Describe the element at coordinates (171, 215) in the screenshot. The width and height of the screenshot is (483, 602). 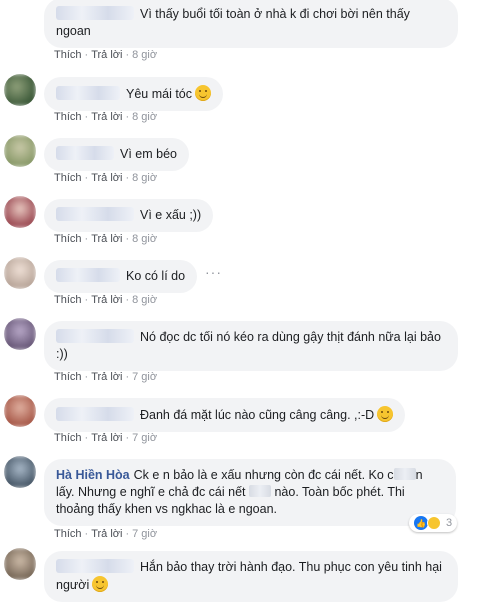
I see `comment-text: Vì e xấu ;))` at that location.